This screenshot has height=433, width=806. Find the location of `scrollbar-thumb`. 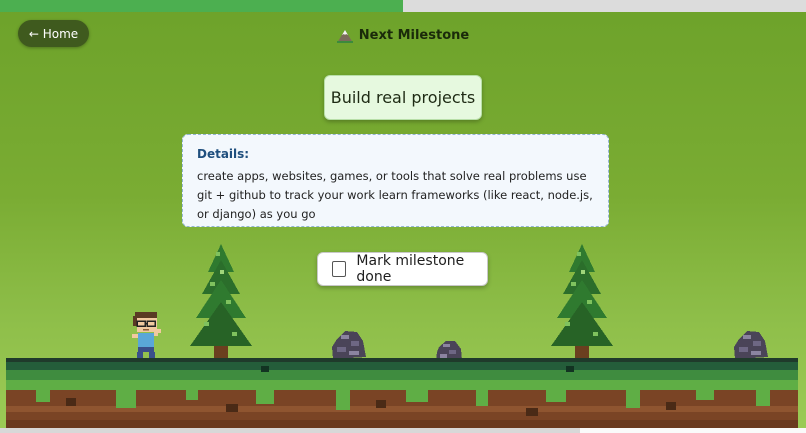

scrollbar-thumb is located at coordinates (290, 430).